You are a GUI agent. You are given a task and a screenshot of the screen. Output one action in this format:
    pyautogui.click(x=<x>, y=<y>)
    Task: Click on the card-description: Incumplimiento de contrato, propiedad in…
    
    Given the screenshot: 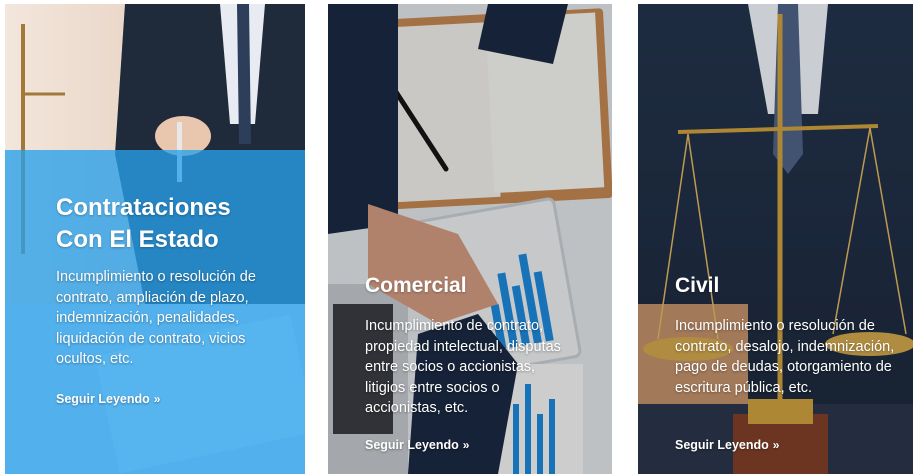 What is the action you would take?
    pyautogui.click(x=463, y=367)
    